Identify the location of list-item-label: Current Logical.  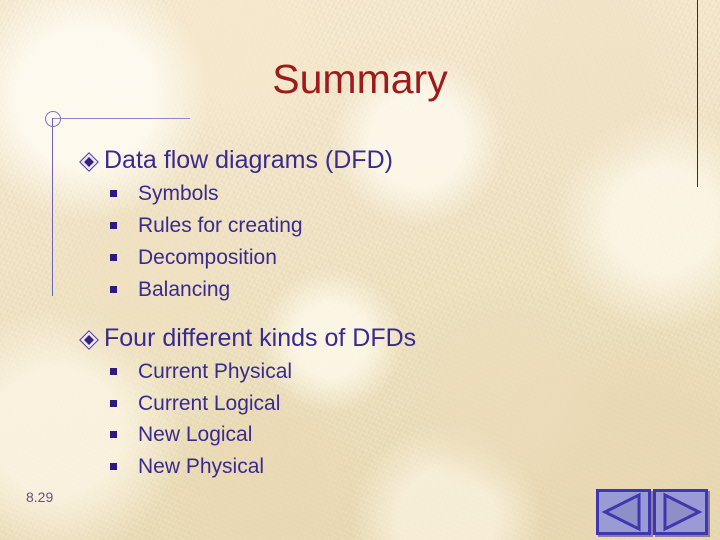
(209, 403).